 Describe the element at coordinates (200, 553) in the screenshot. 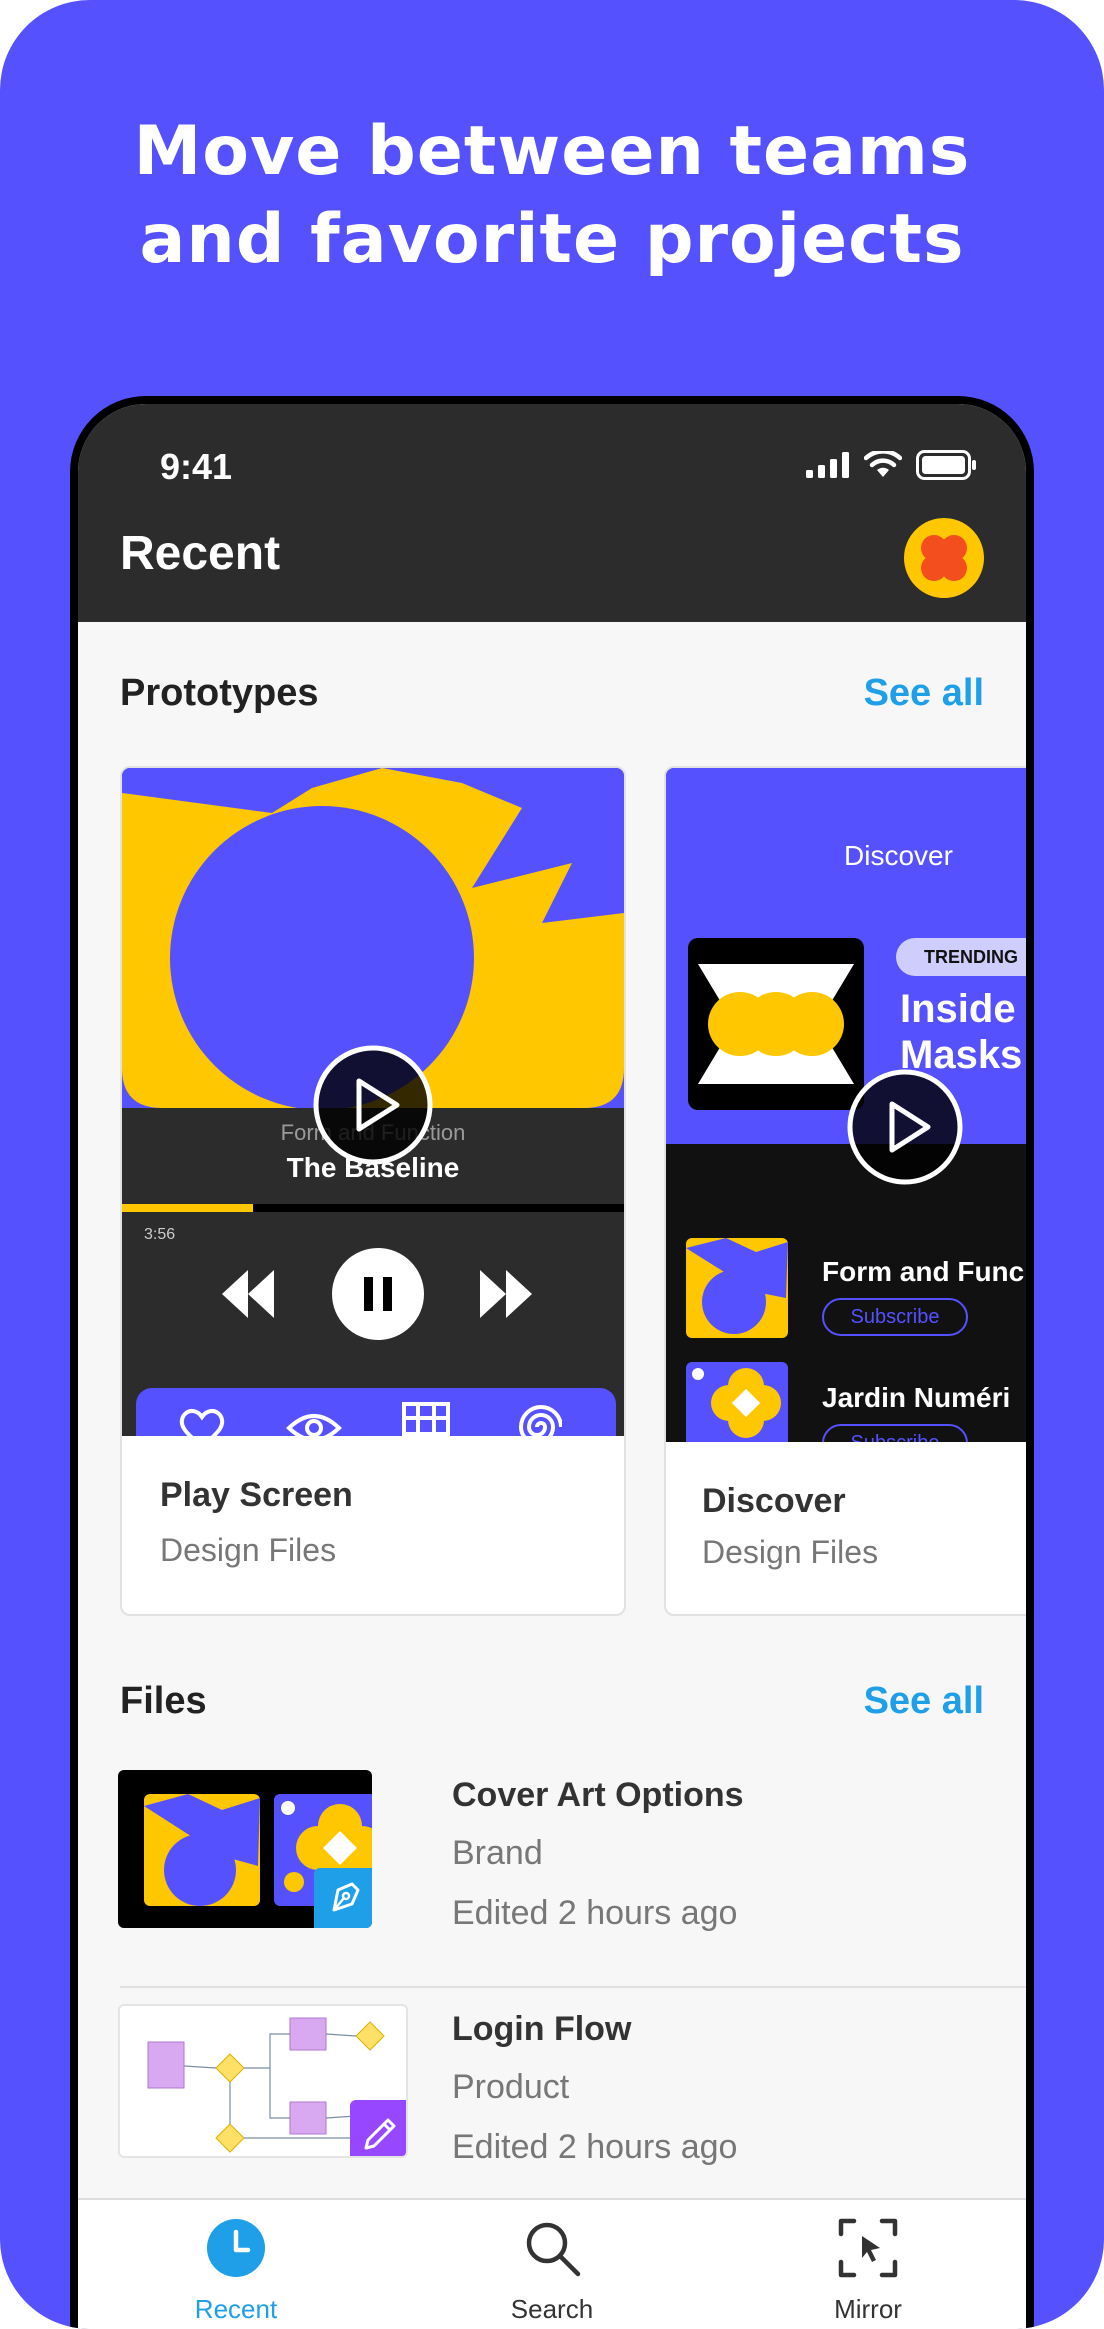

I see `page-title: Recent` at that location.